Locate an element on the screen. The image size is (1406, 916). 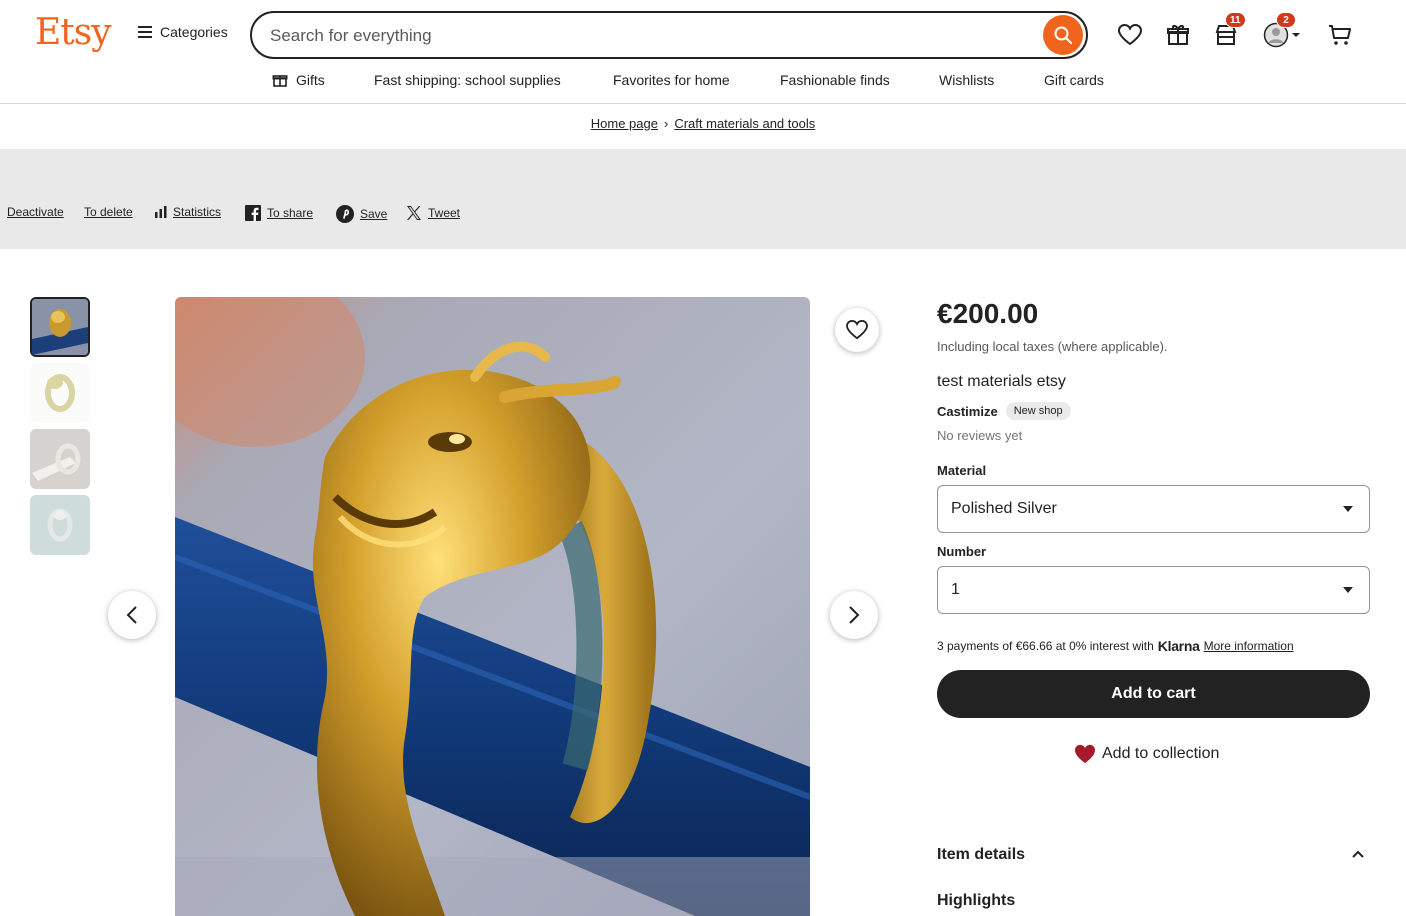
statistics-label: Statistics is located at coordinates (197, 212).